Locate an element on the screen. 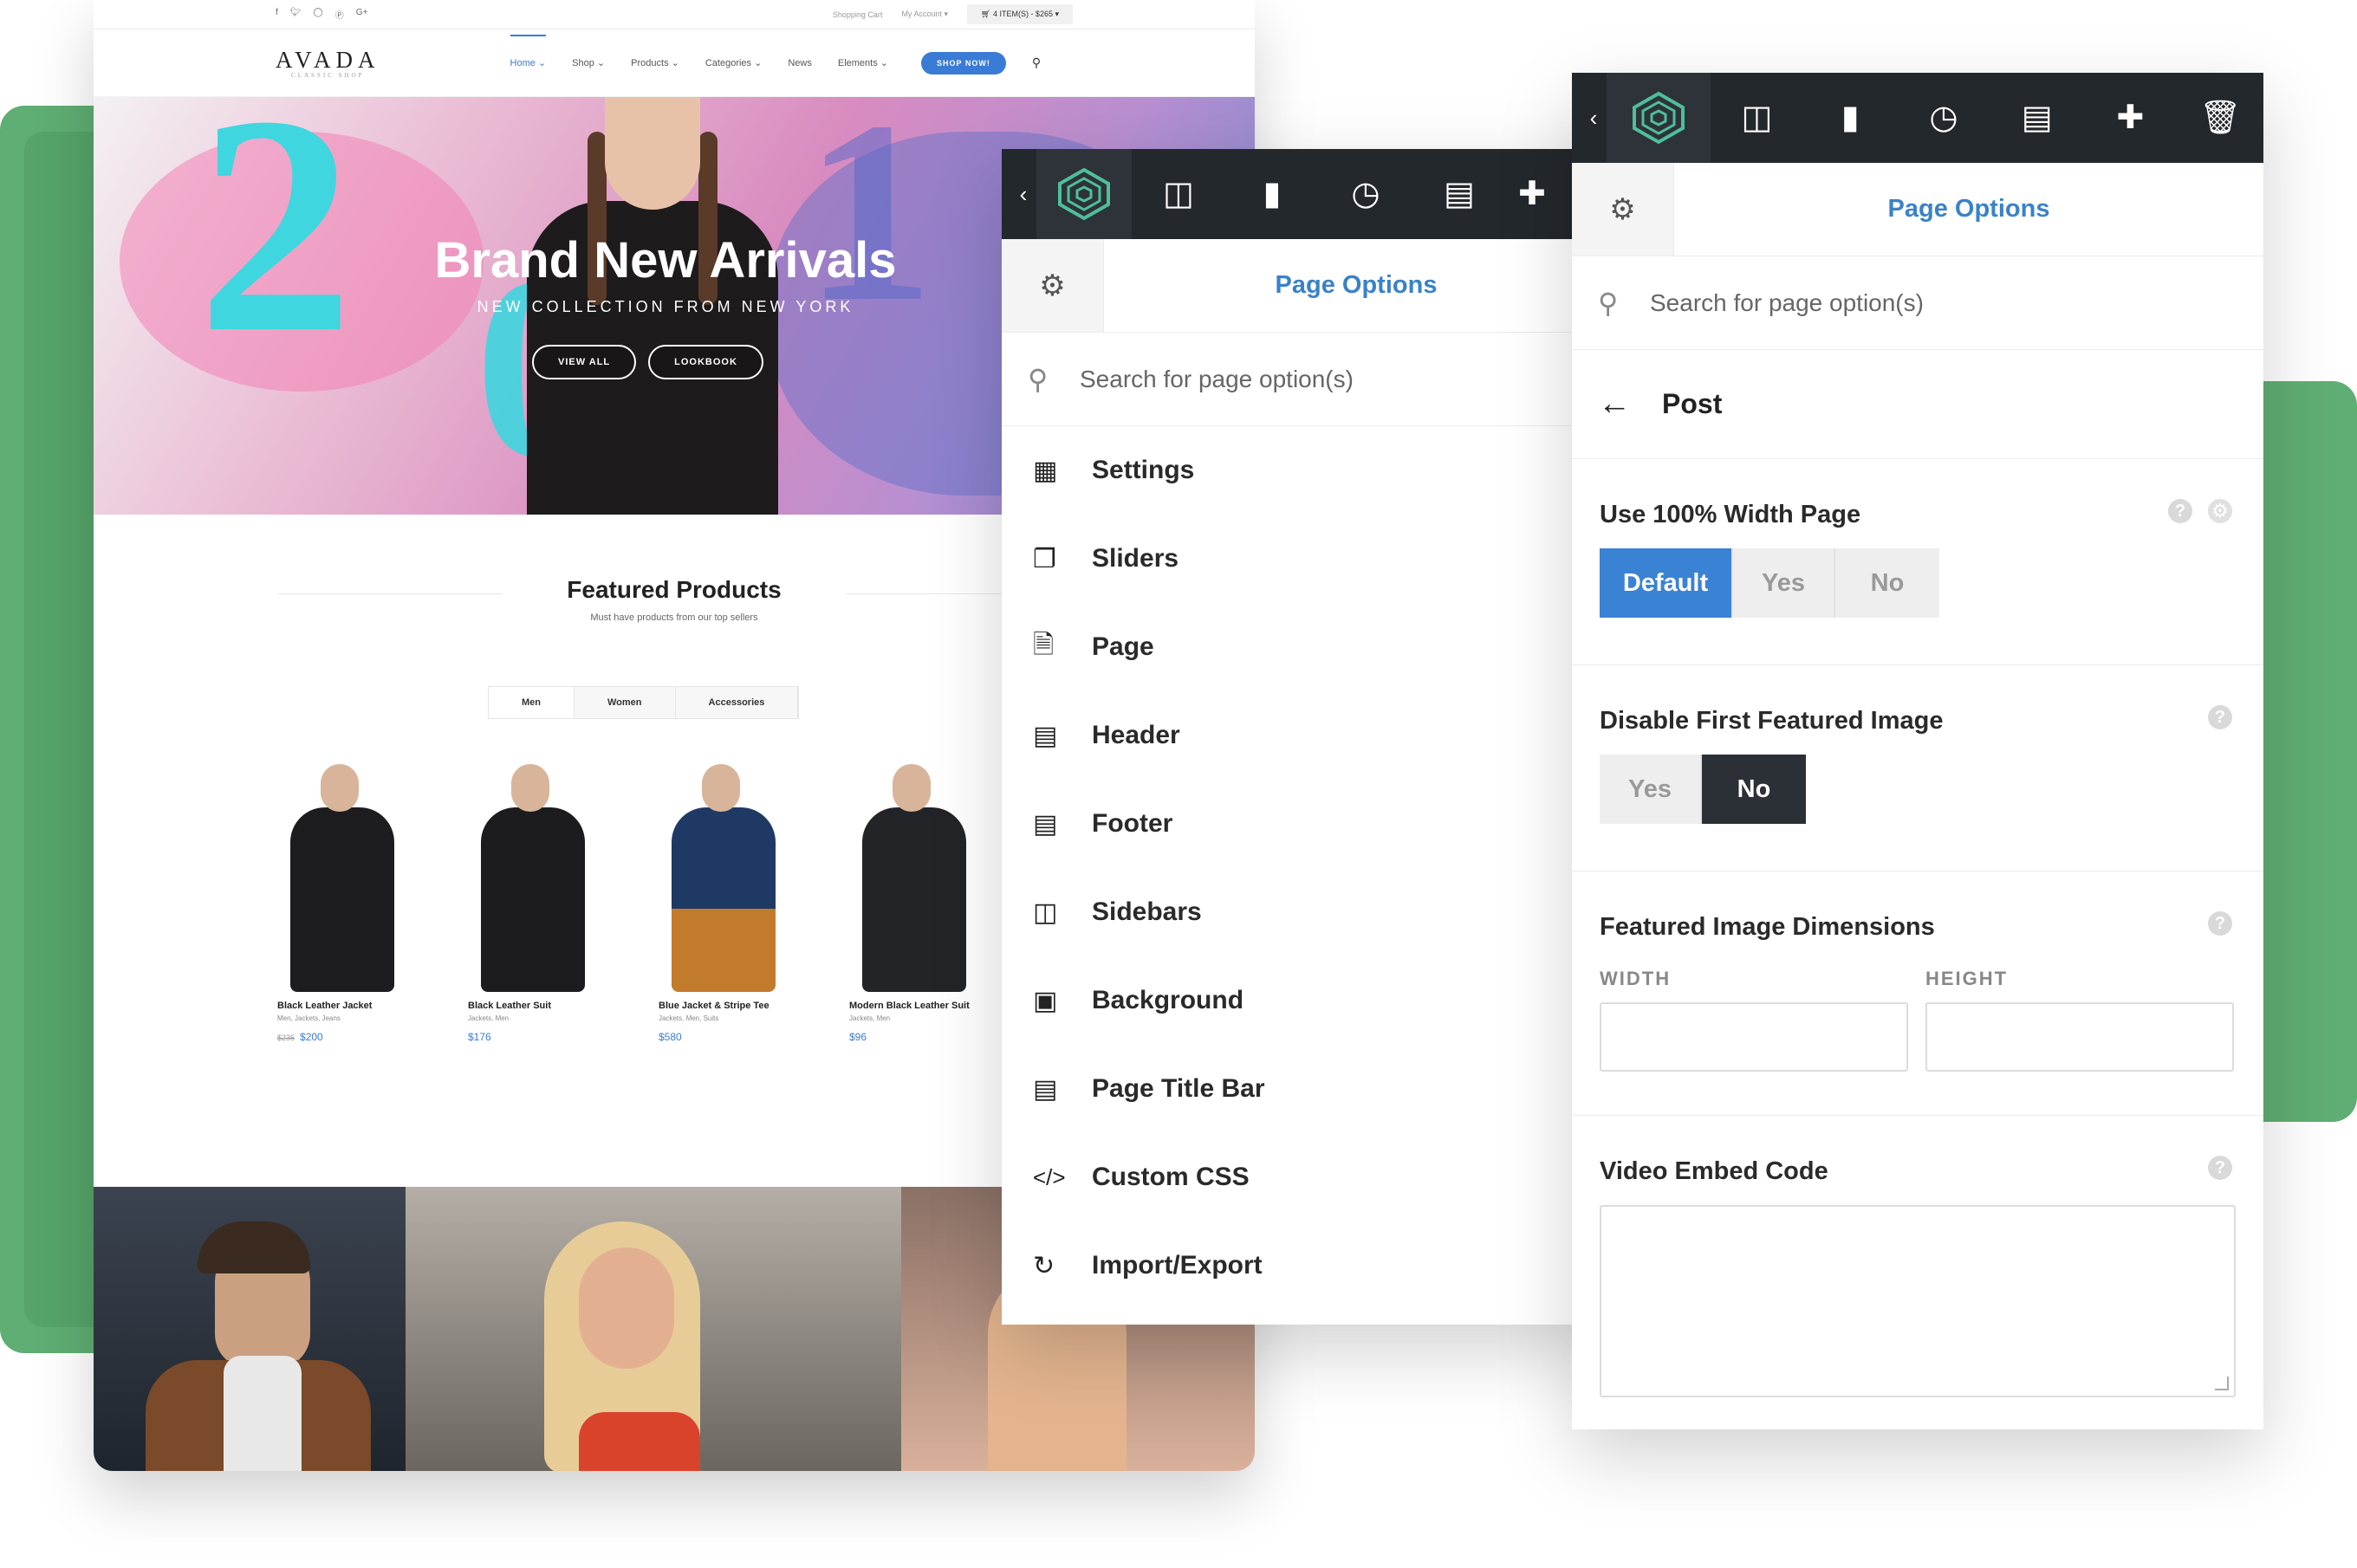 The image size is (2357, 1568). nav-home: Home ⌄ is located at coordinates (529, 51).